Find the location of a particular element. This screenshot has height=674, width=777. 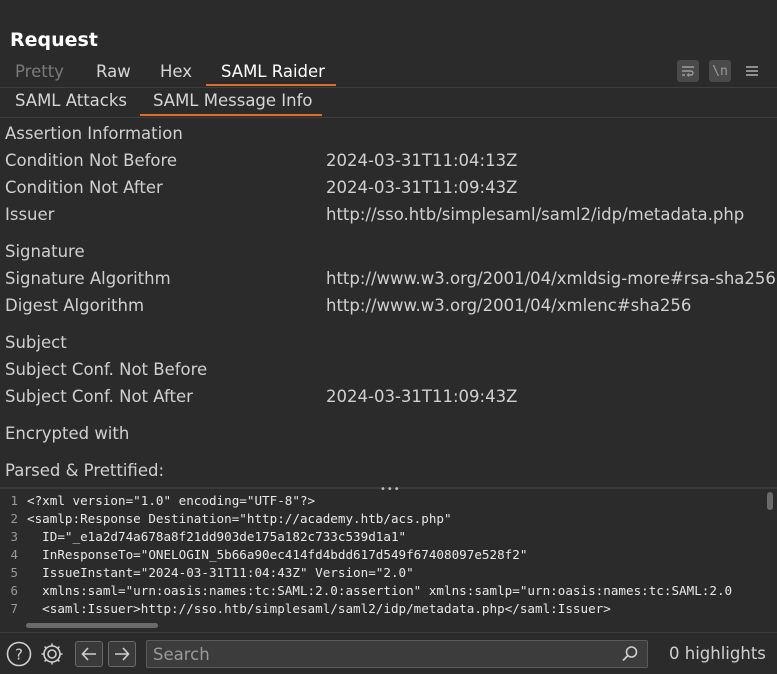

wrap-icon is located at coordinates (688, 71).